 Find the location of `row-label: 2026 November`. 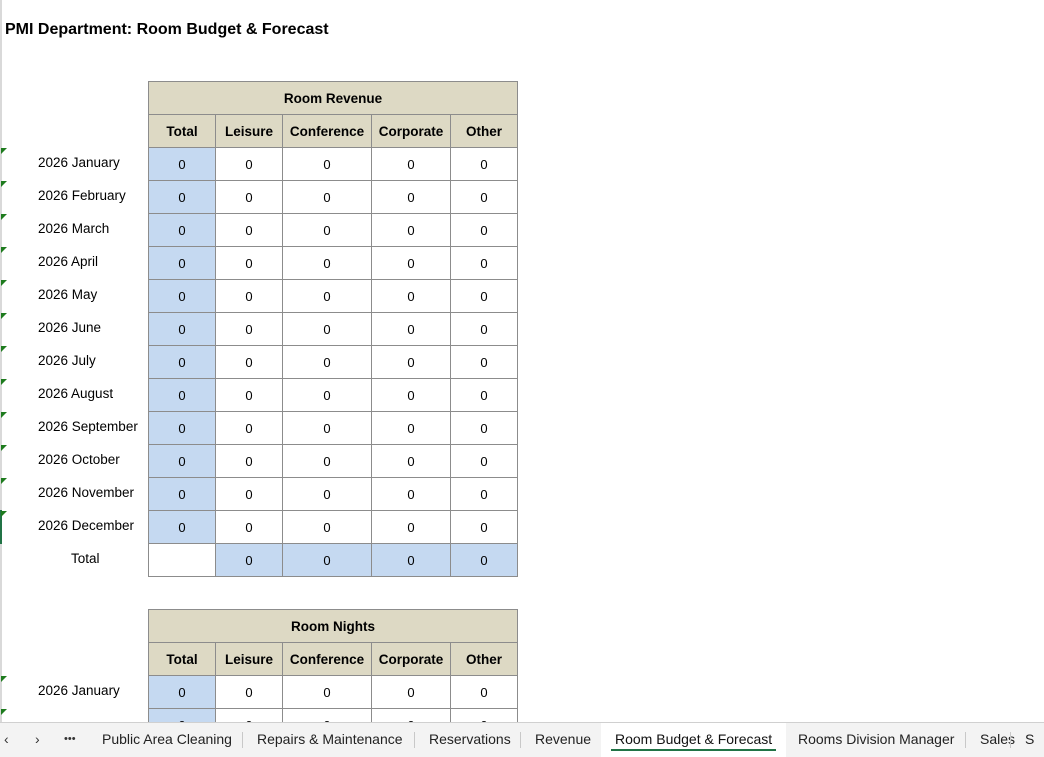

row-label: 2026 November is located at coordinates (86, 492).